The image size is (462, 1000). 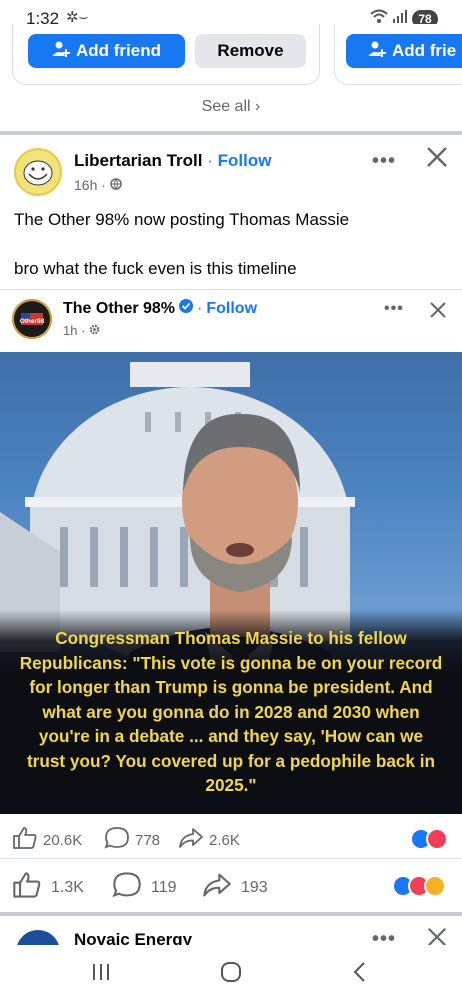 I want to click on post-author-line: The Other 98% · Follow, so click(x=160, y=308).